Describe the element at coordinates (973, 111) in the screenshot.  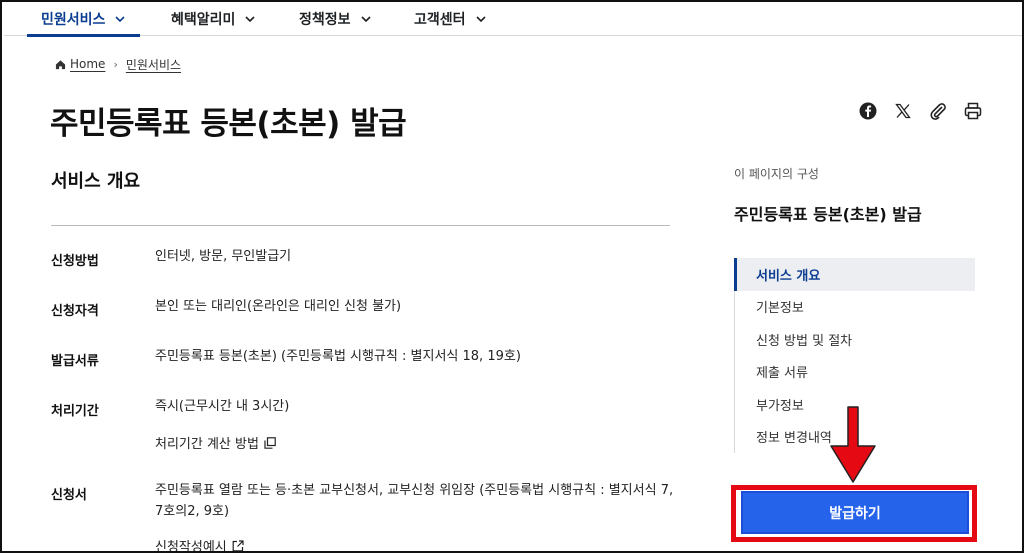
I see `print-icon` at that location.